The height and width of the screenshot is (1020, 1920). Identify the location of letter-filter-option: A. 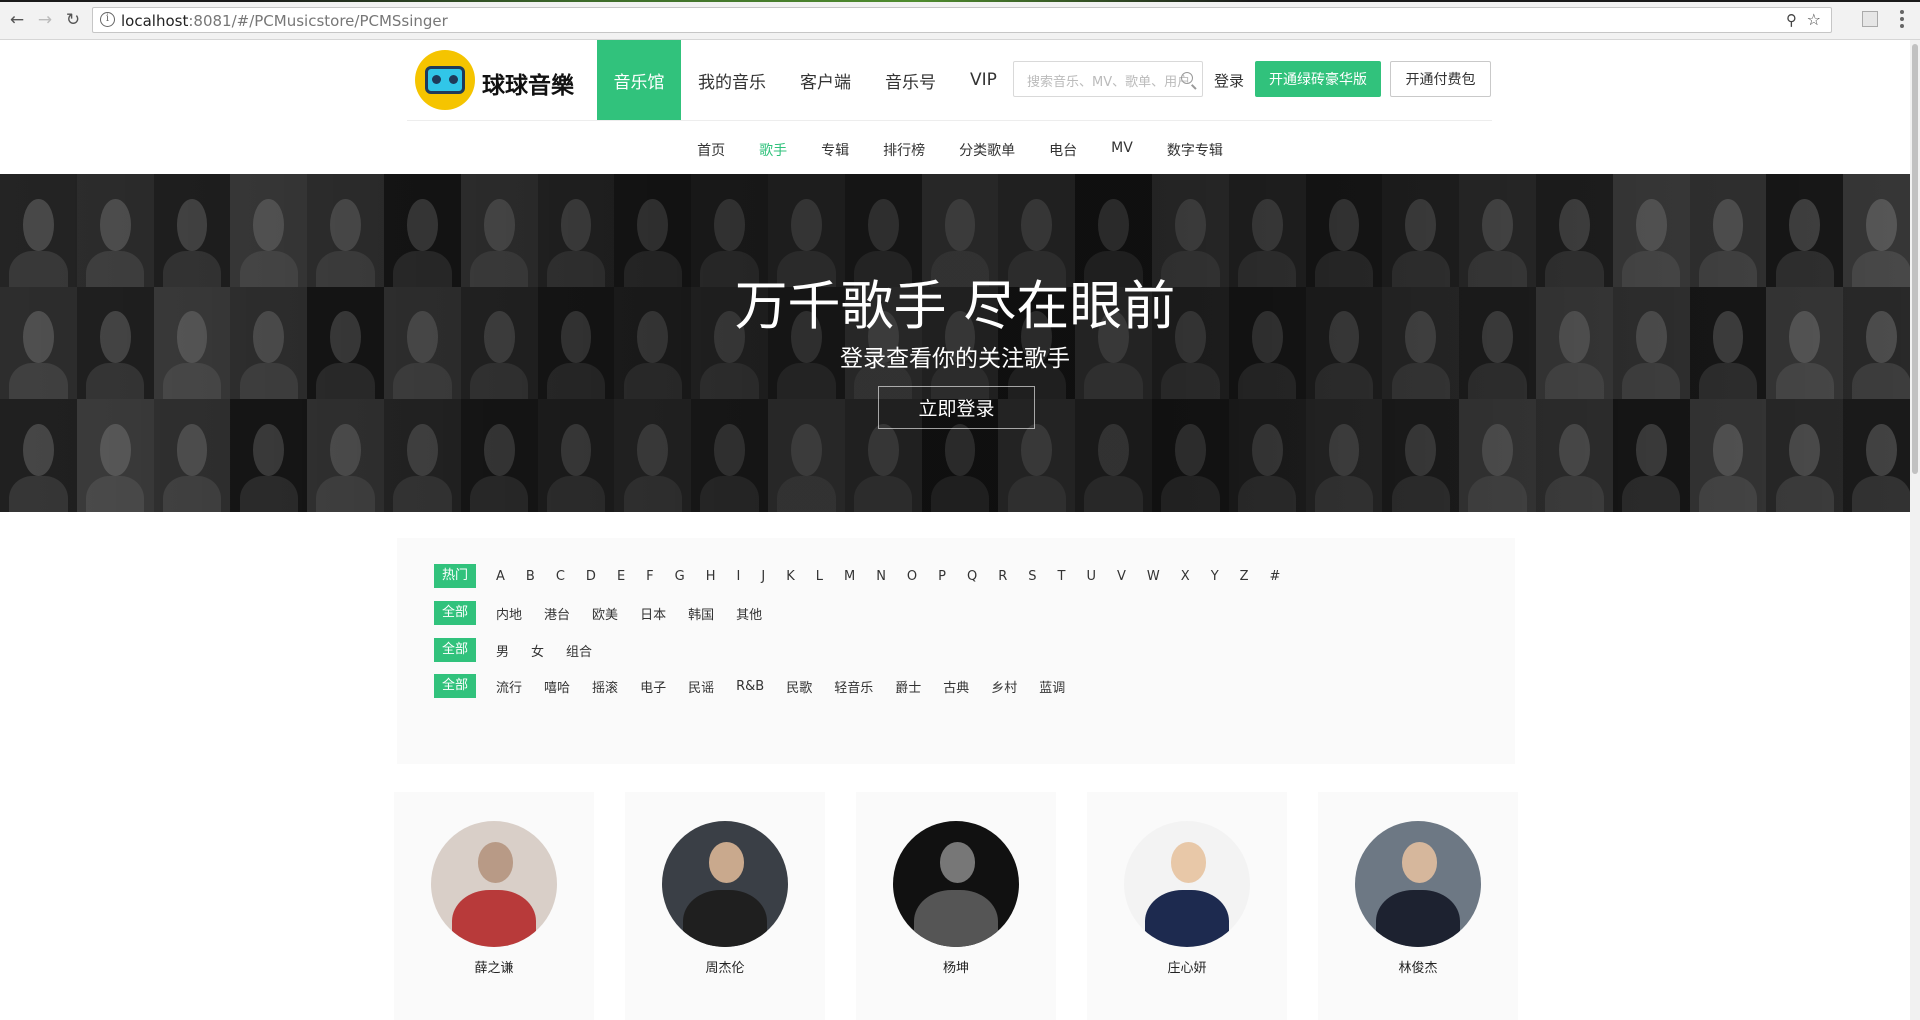
(500, 576).